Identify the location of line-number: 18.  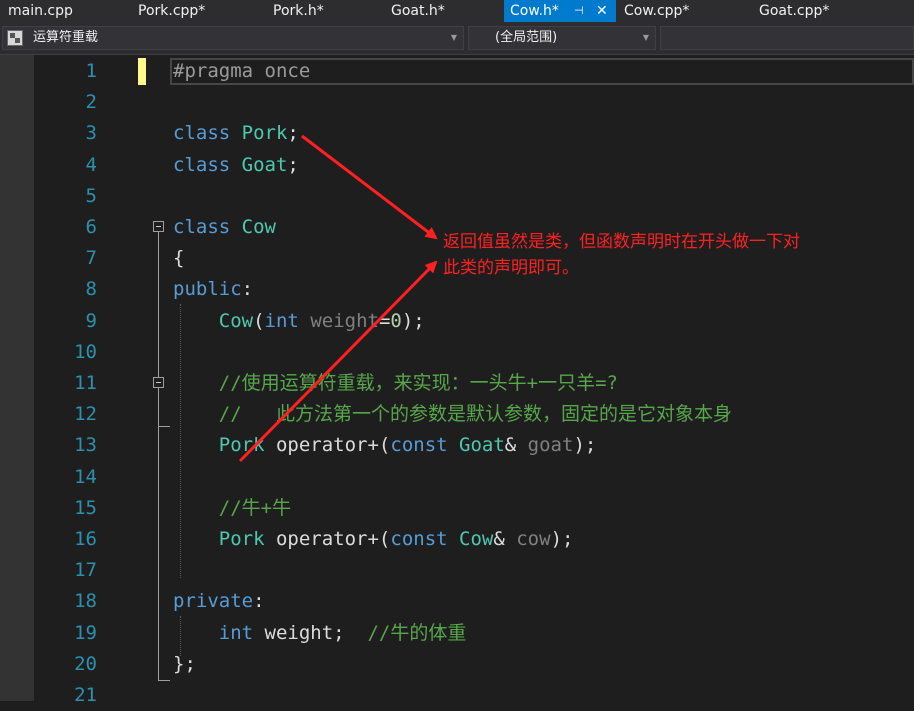
(85, 601).